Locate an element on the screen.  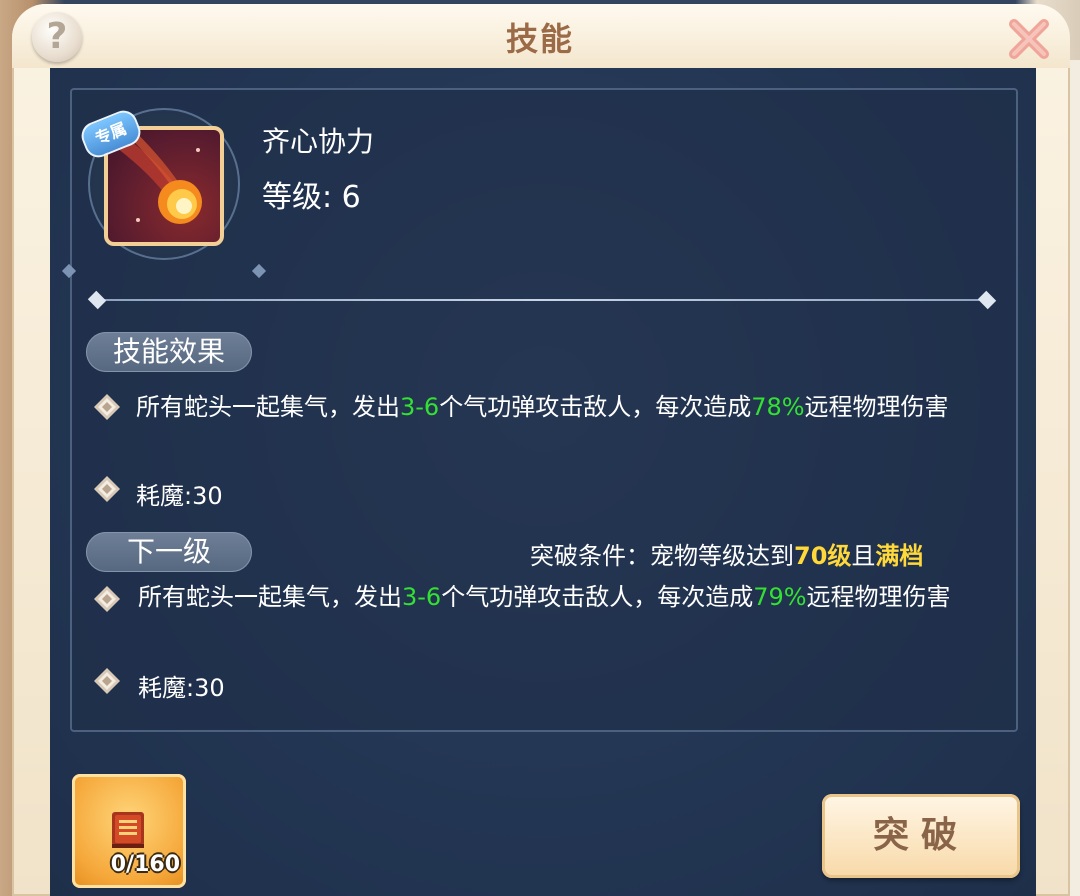
material-count: 0/160 is located at coordinates (145, 864).